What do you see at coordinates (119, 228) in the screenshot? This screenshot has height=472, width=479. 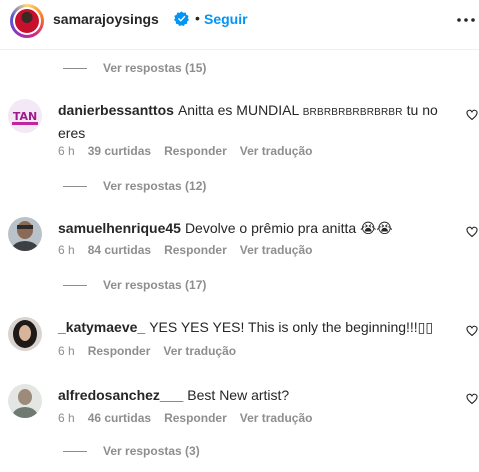 I see `commenter-username: samuelhenrique45` at bounding box center [119, 228].